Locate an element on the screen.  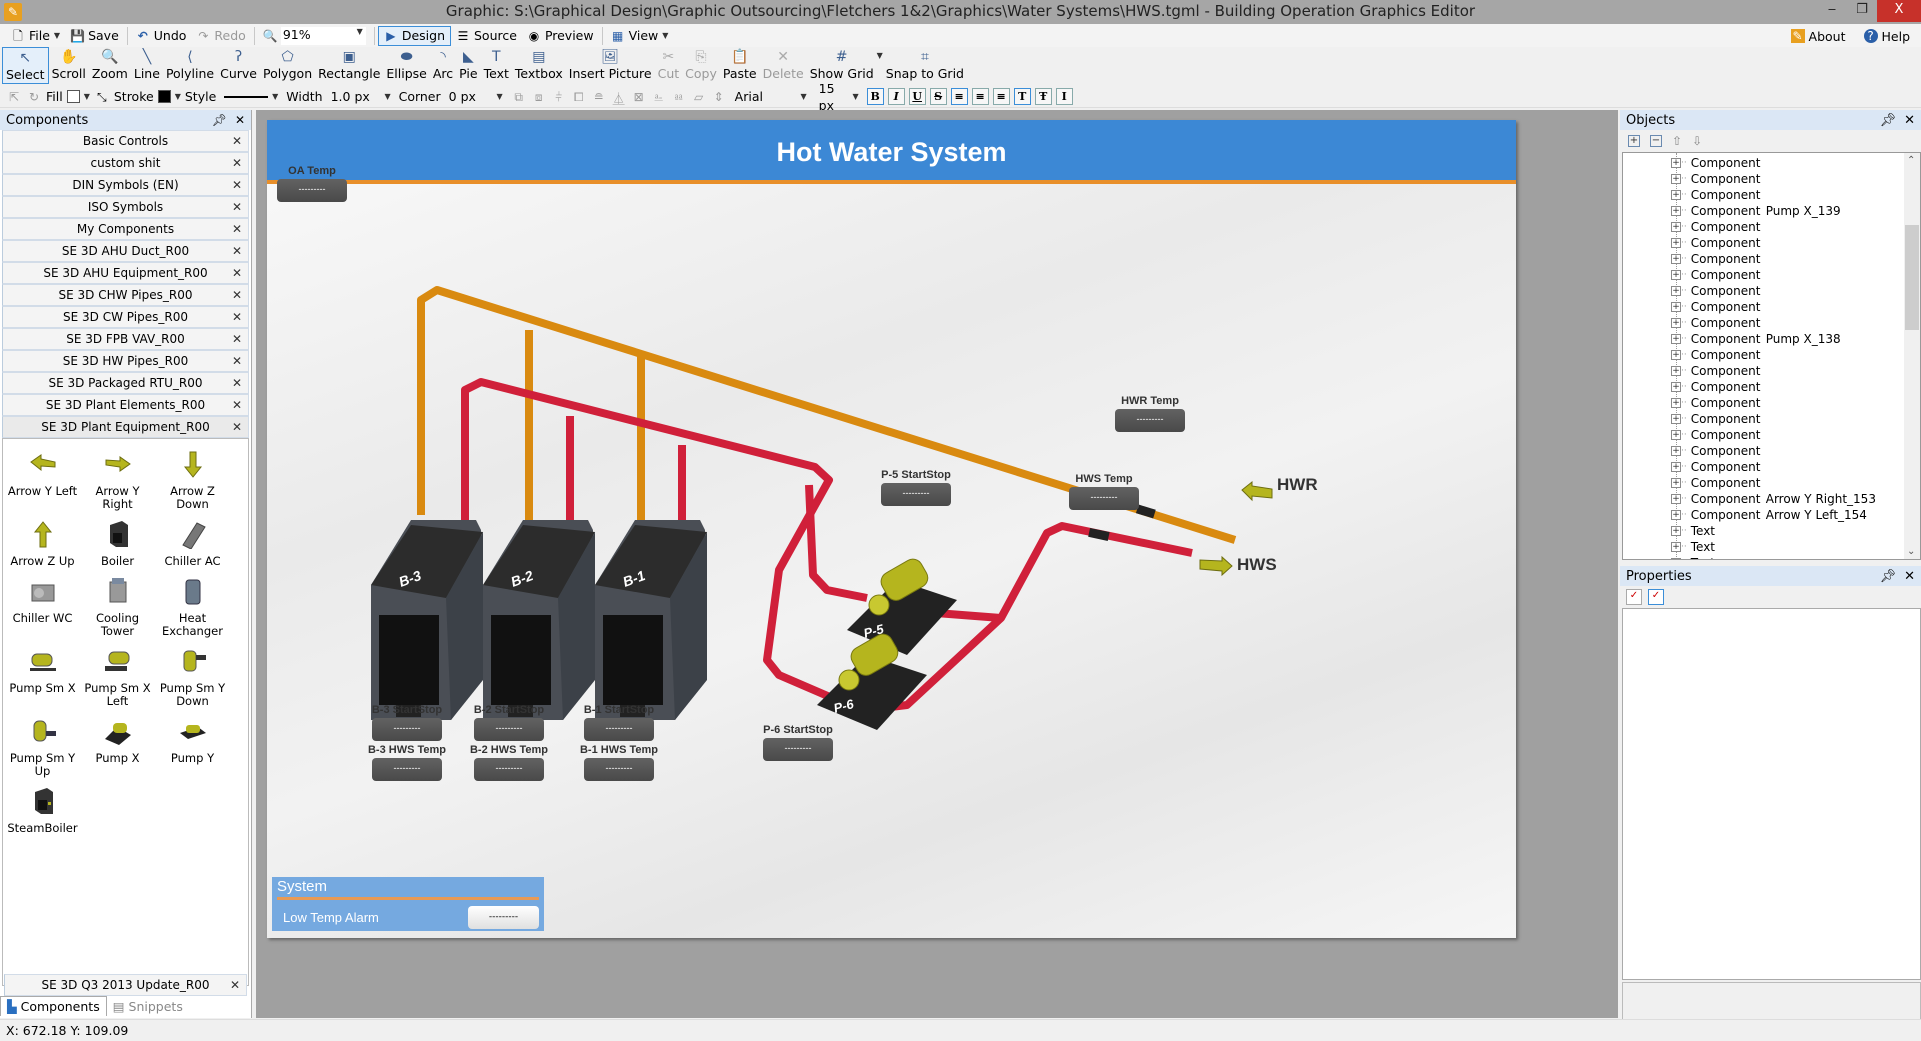
component-pump-sm-x-left: Pump Sm X Left is located at coordinates (117, 677).